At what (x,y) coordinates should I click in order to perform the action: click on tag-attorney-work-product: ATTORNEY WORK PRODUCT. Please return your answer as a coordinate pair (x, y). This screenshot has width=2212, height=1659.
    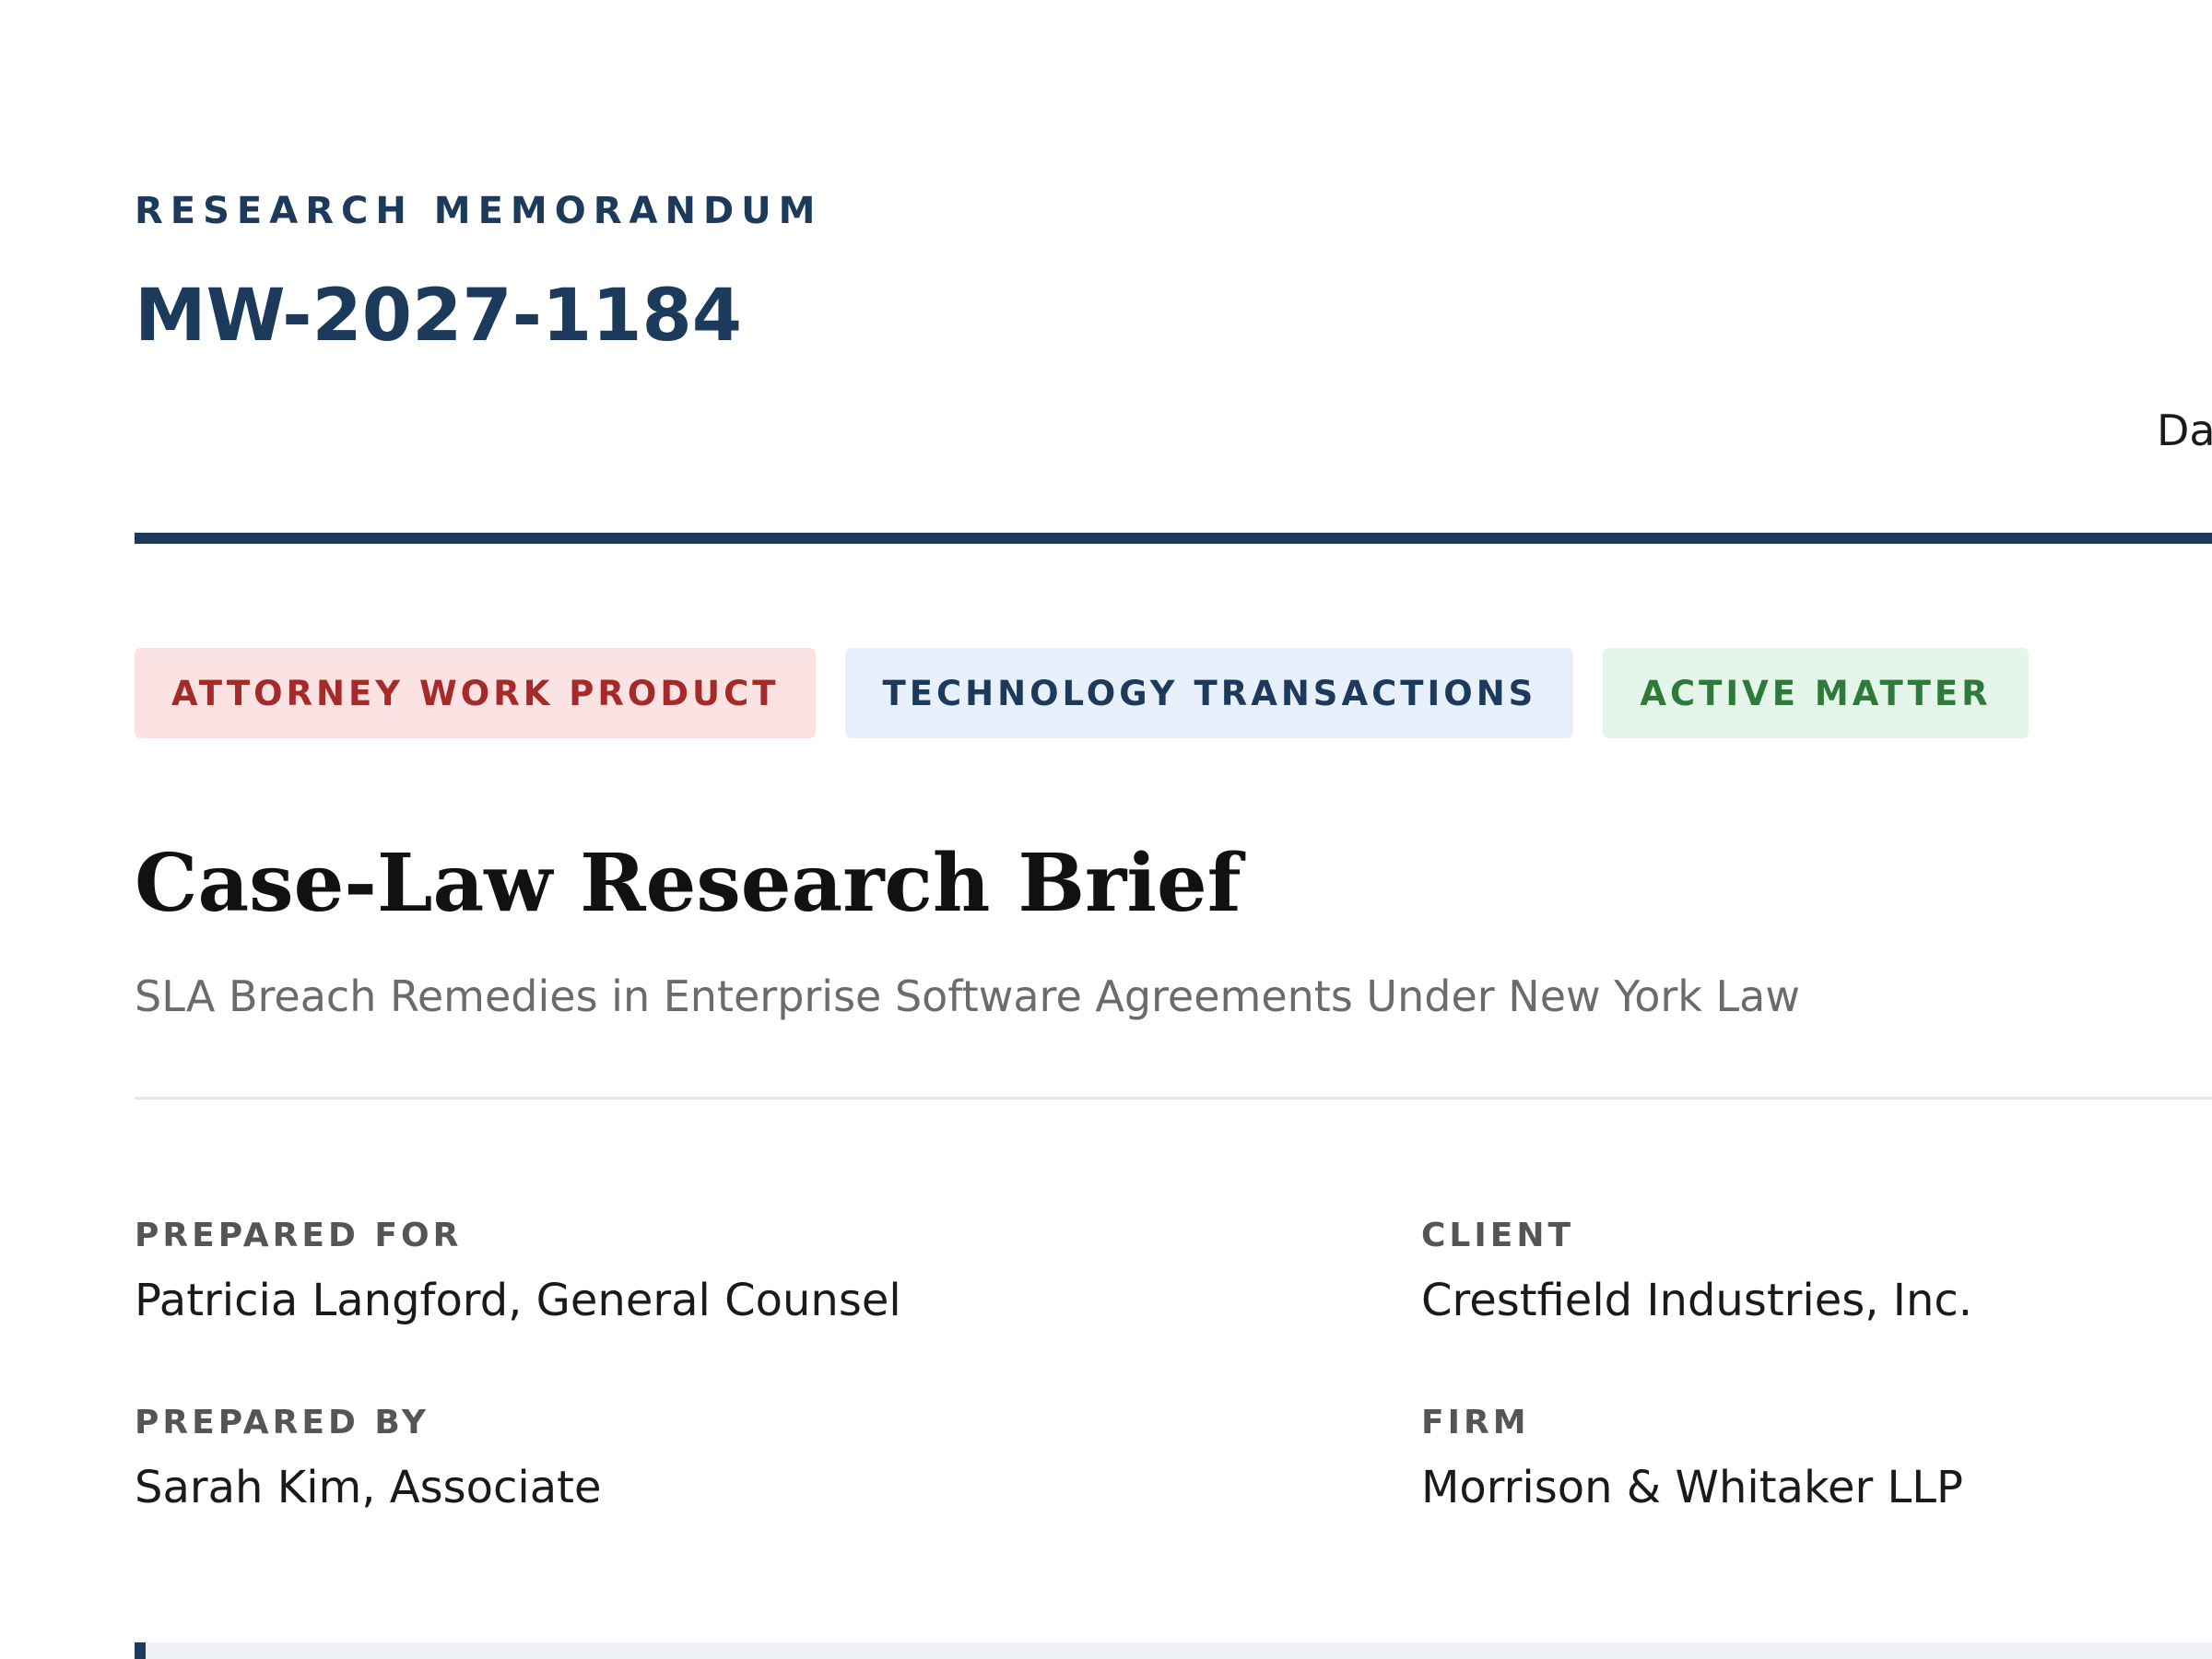
    Looking at the image, I should click on (476, 693).